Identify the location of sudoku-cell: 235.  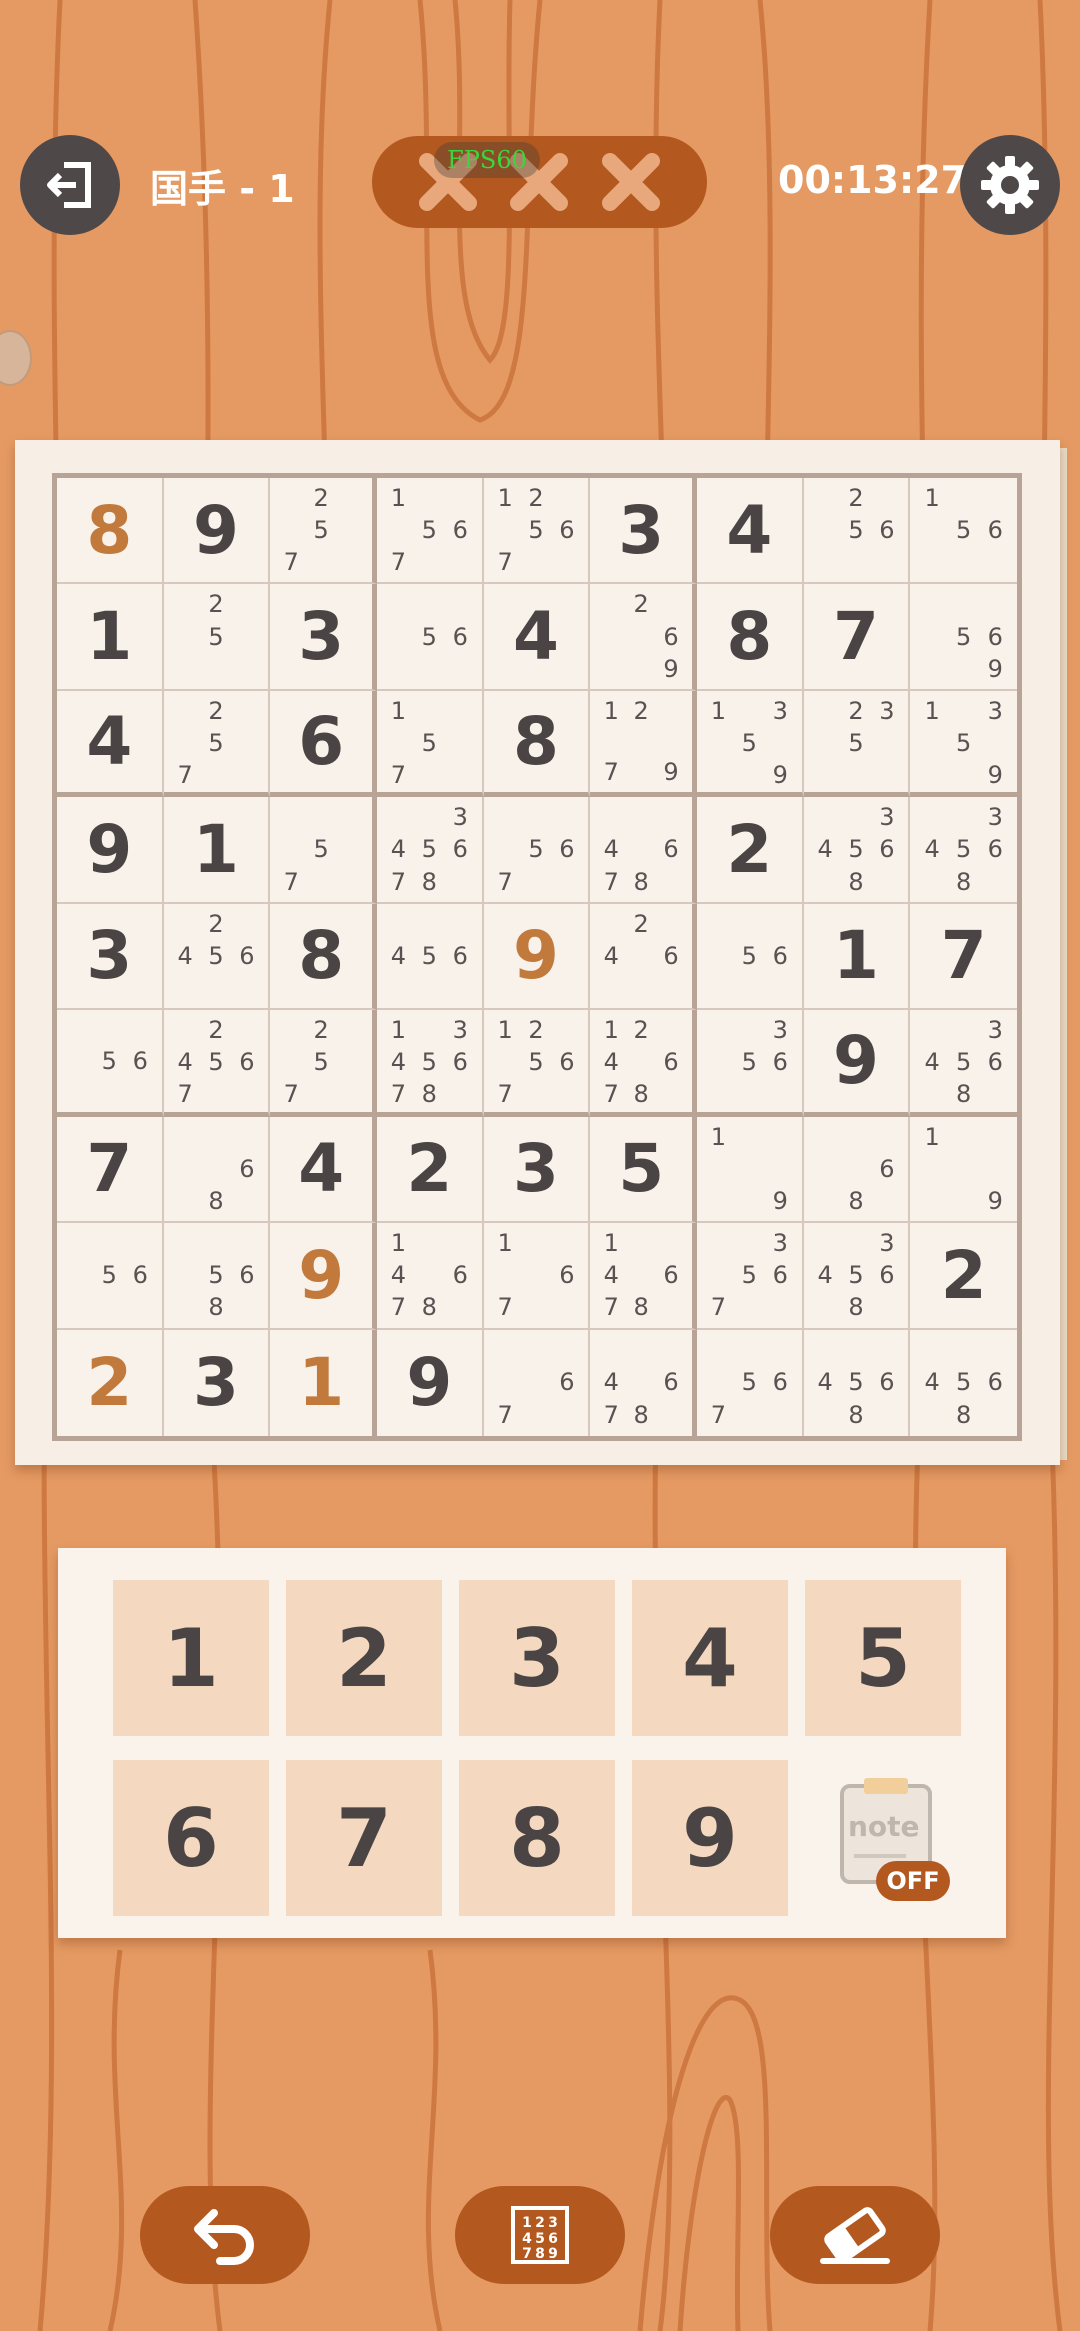
(857, 744).